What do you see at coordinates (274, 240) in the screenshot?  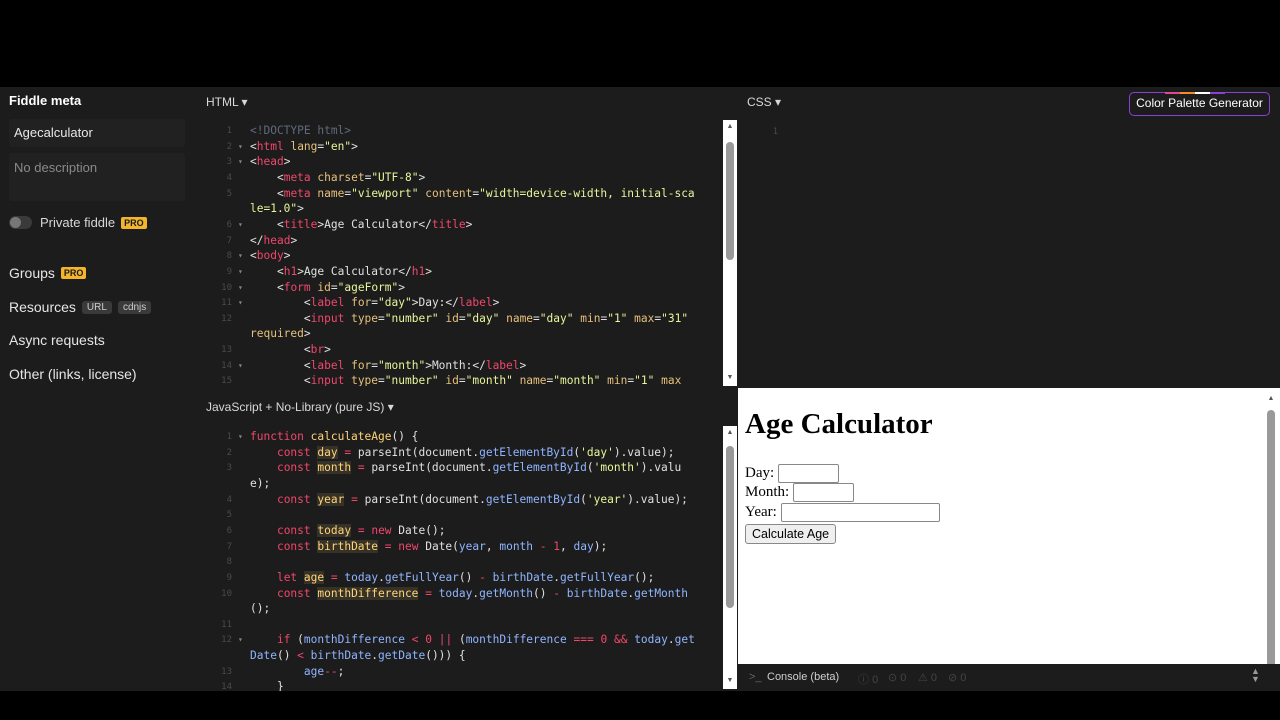 I see `code-text: </head>` at bounding box center [274, 240].